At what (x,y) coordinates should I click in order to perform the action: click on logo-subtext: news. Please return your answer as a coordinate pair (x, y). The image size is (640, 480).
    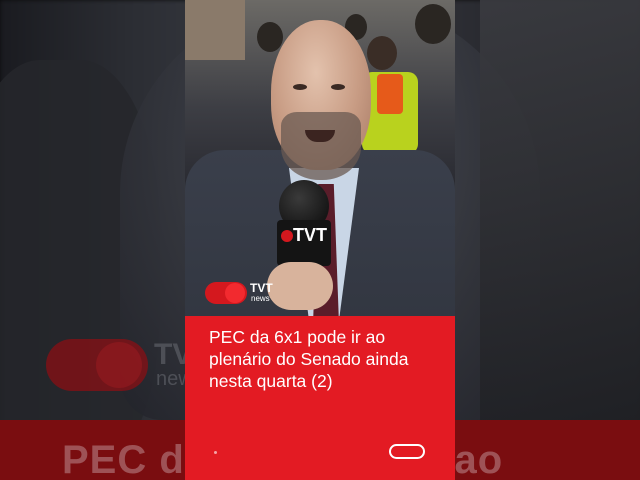
    Looking at the image, I should click on (260, 298).